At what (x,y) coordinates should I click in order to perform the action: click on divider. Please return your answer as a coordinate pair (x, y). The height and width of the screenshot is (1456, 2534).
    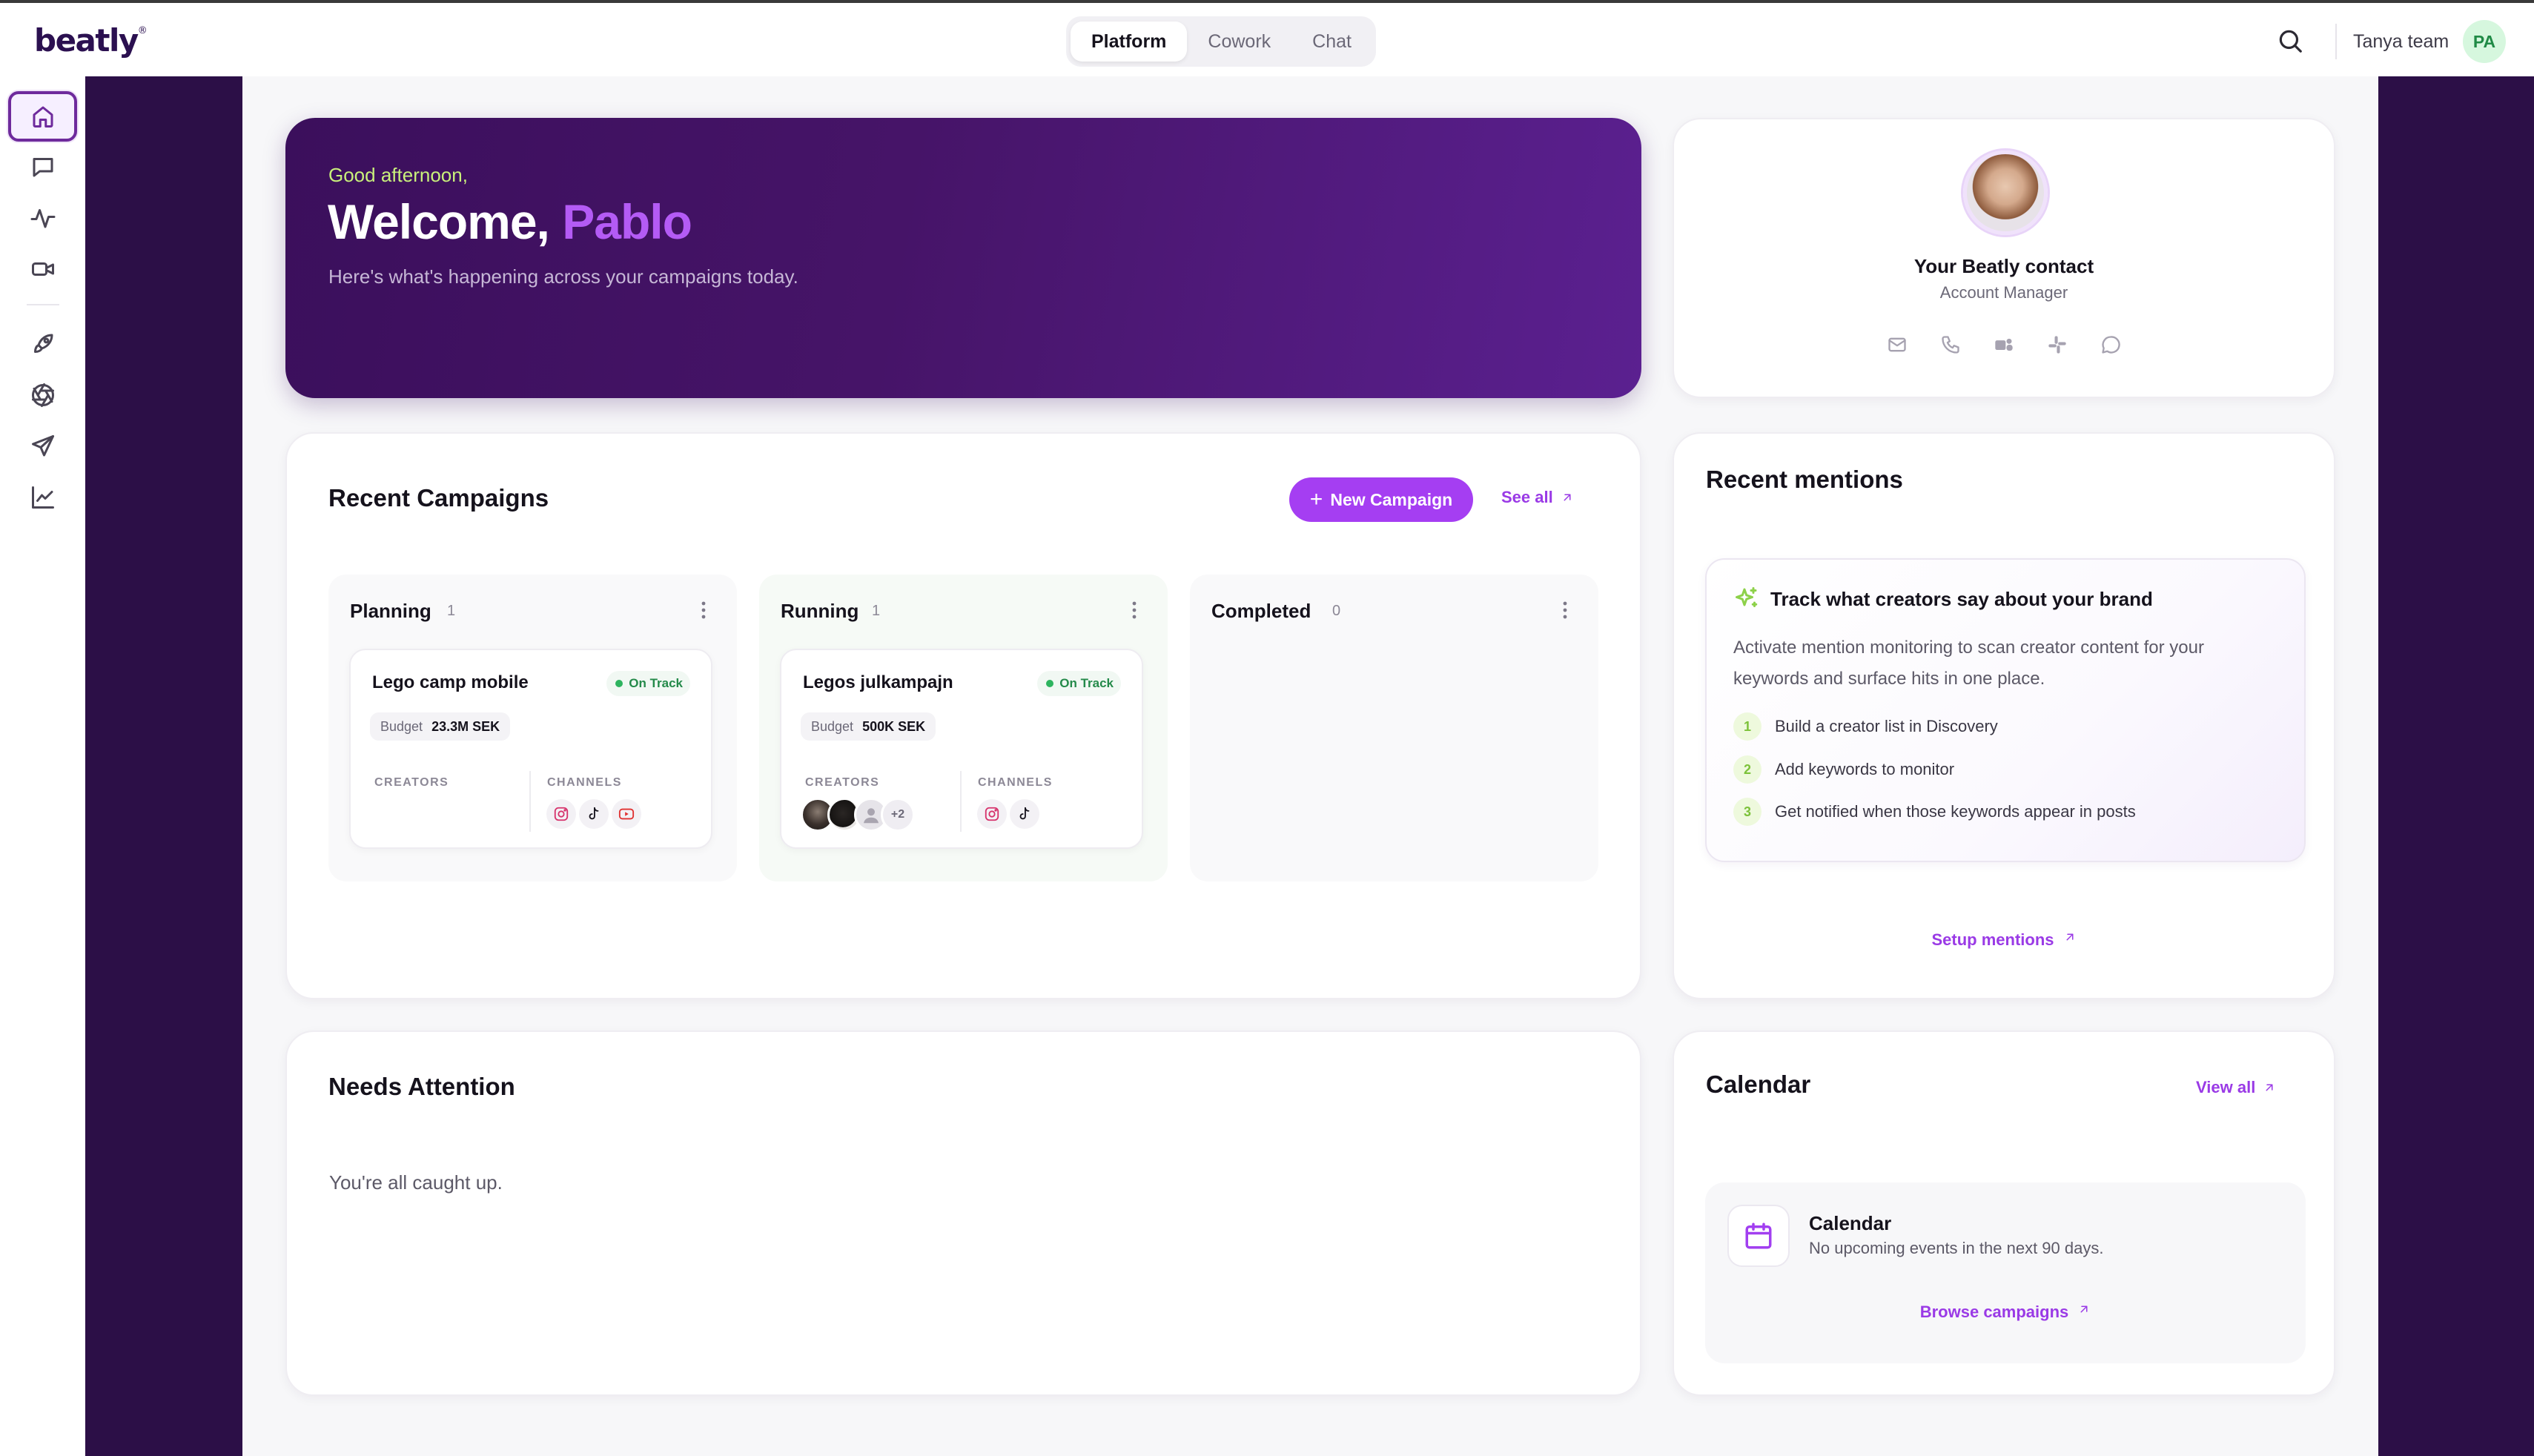
    Looking at the image, I should click on (530, 802).